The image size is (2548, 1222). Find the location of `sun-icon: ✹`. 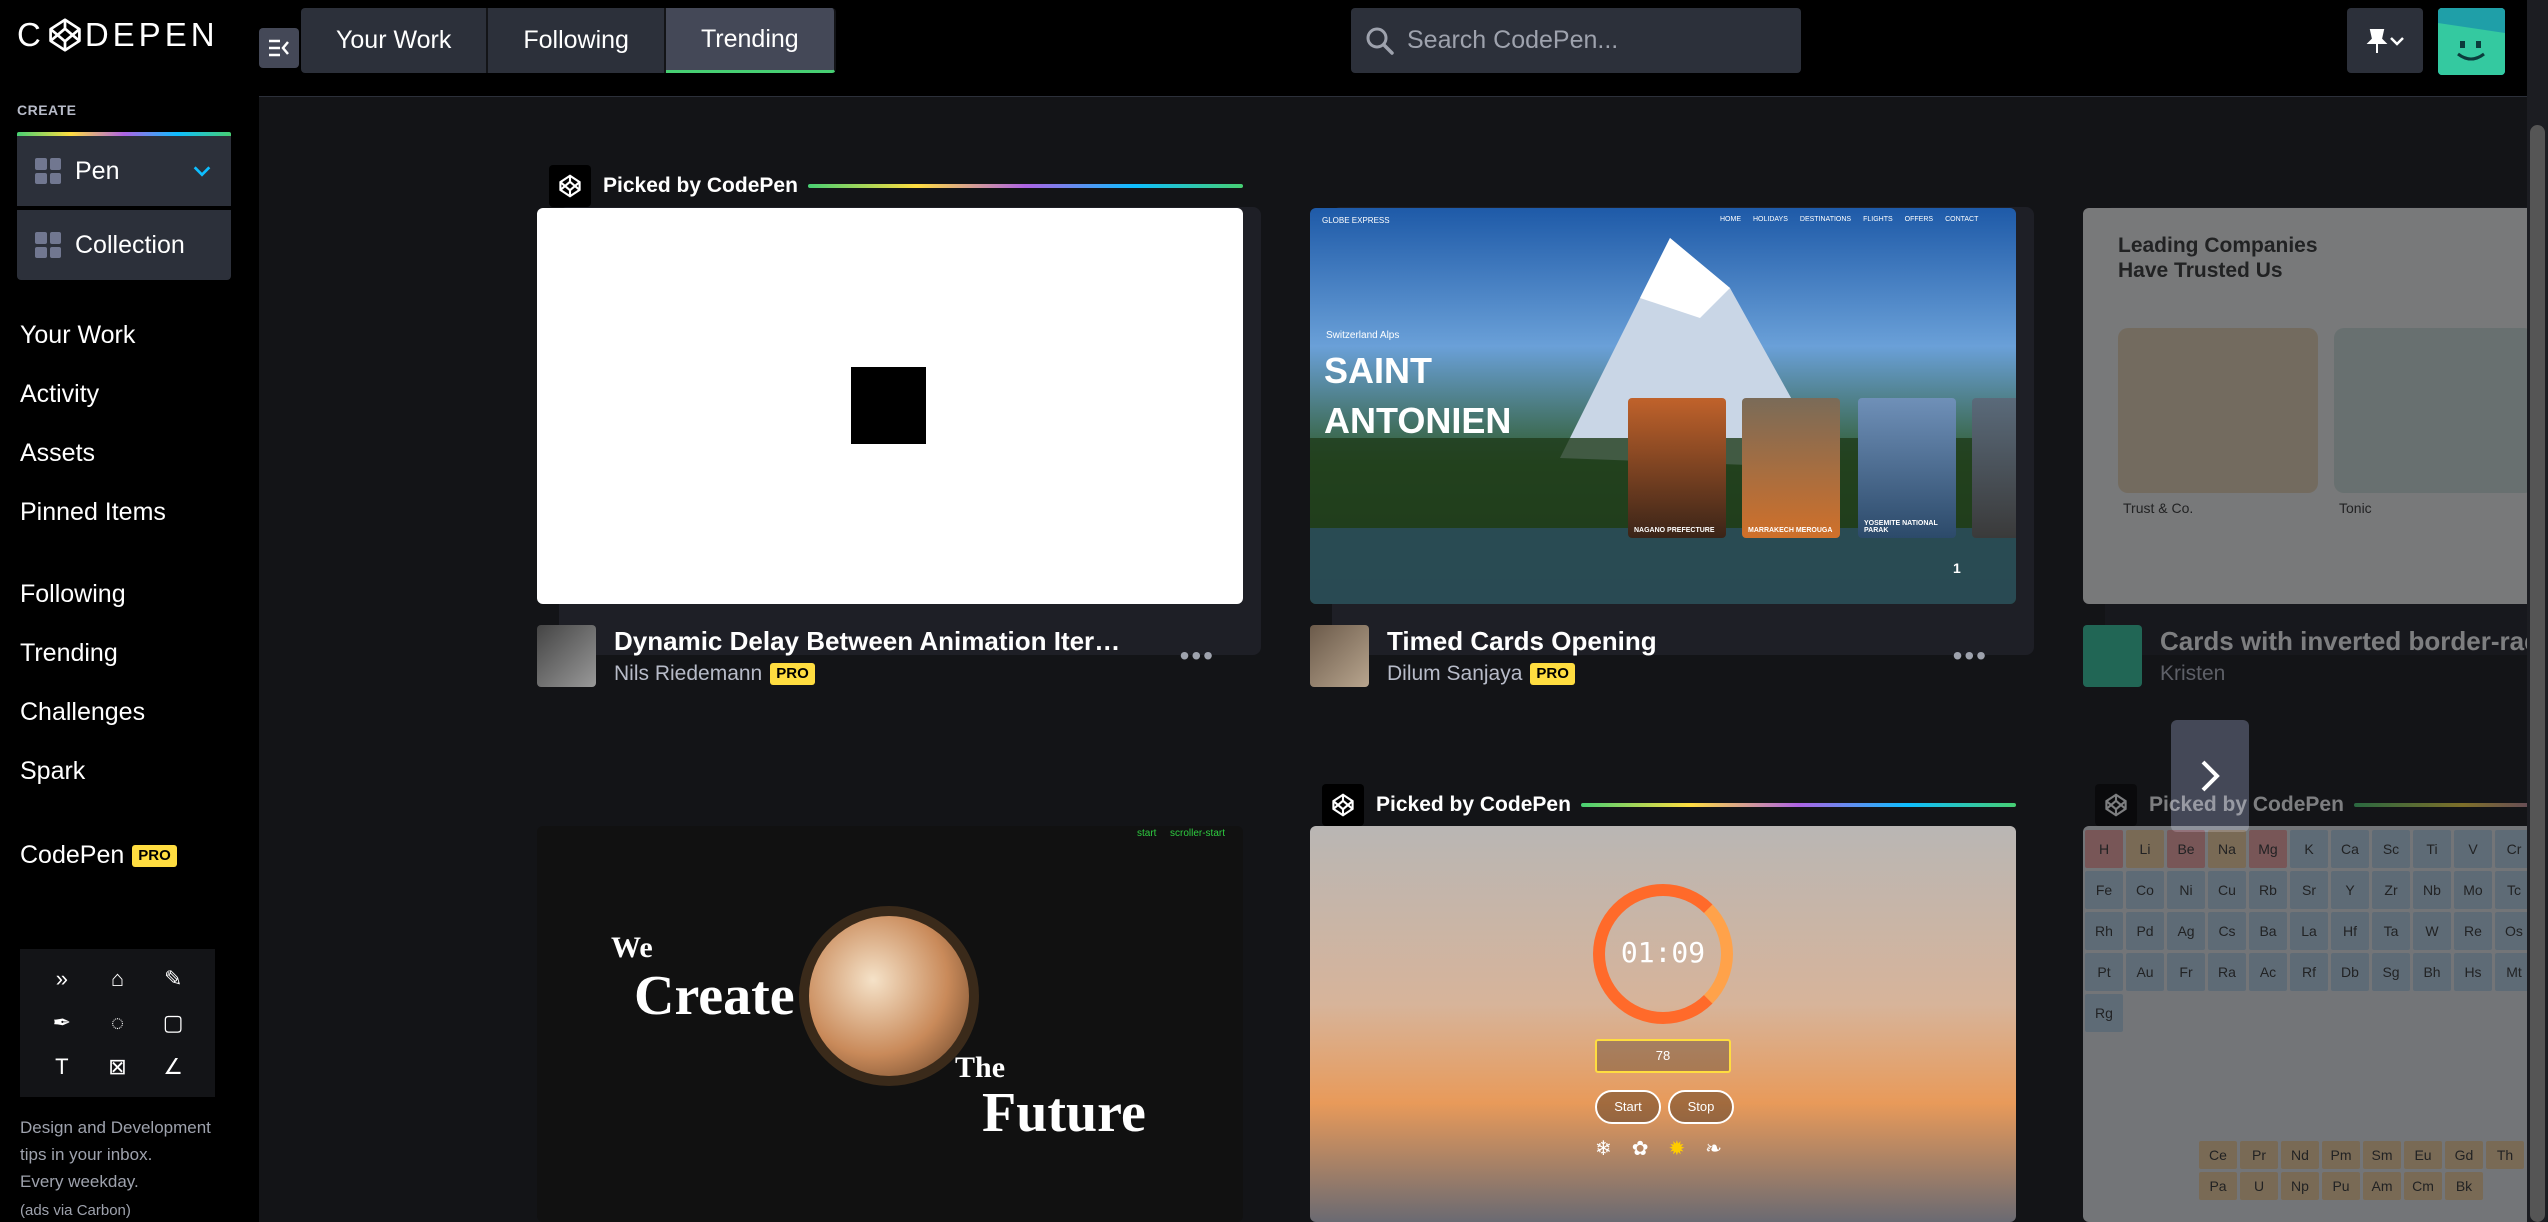

sun-icon: ✹ is located at coordinates (1677, 1148).